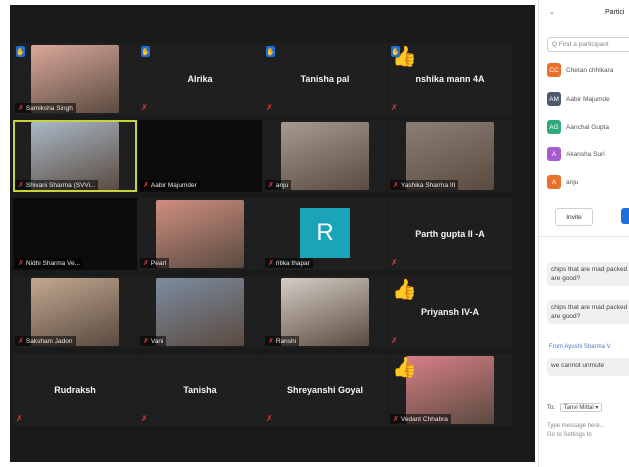 This screenshot has height=467, width=629. I want to click on chat-message-input: Type message here... Go to Settings to, so click(588, 431).